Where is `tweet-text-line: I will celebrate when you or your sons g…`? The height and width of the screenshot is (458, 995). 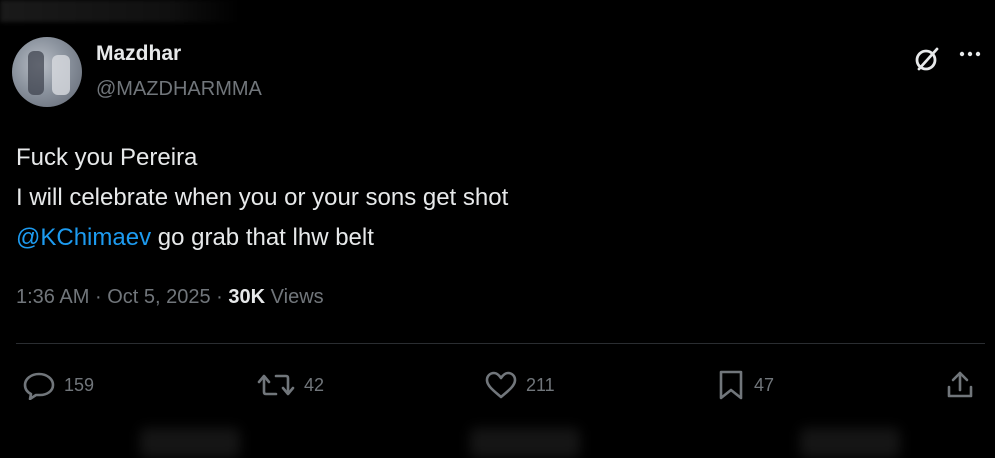
tweet-text-line: I will celebrate when you or your sons g… is located at coordinates (262, 197).